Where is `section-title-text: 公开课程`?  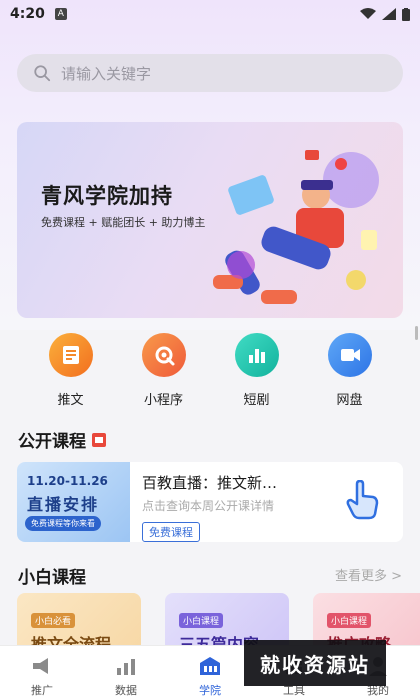
section-title-text: 公开课程 is located at coordinates (52, 442).